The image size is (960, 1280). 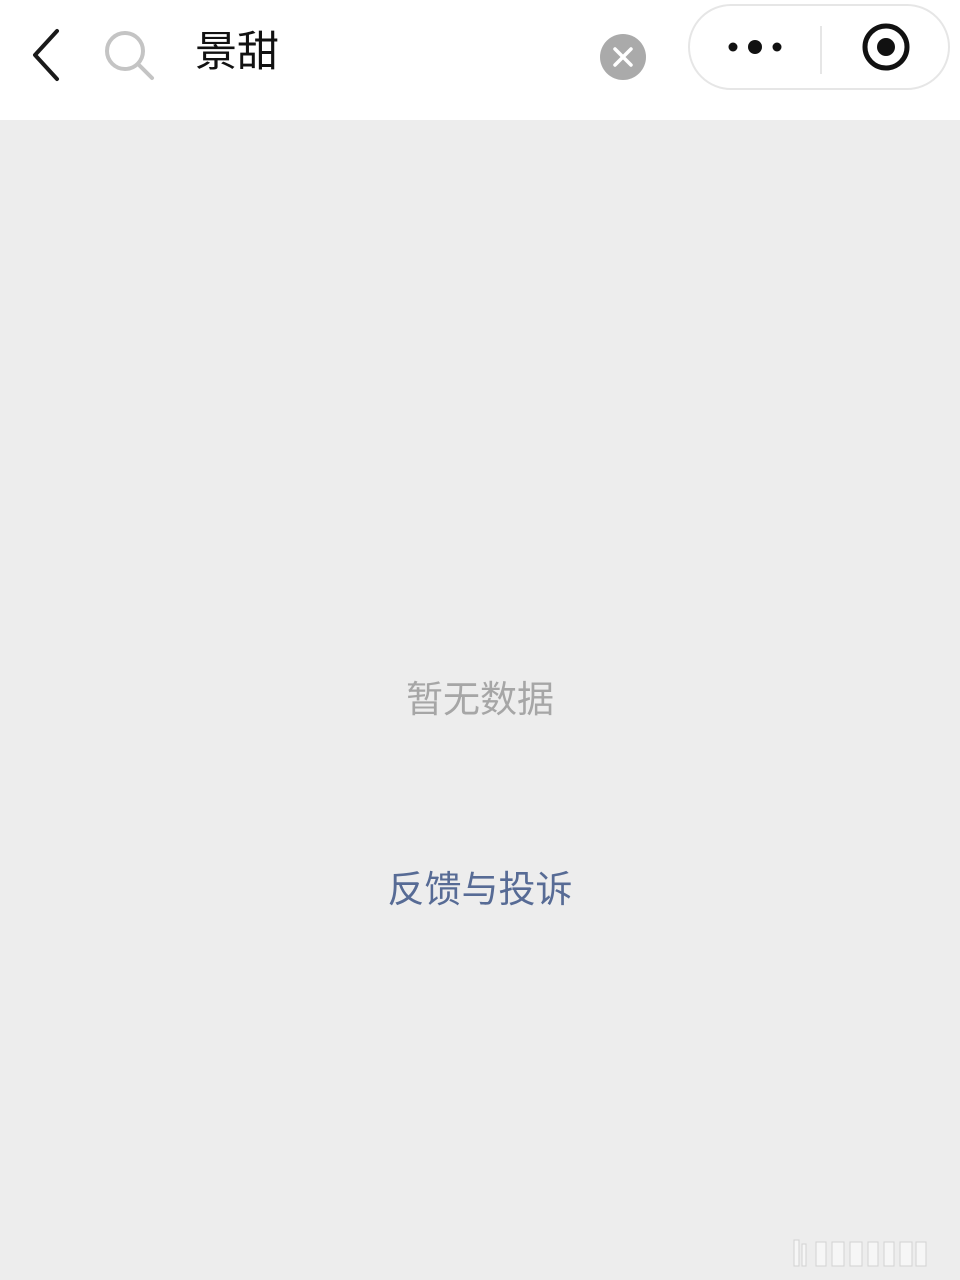 I want to click on search-icon, so click(x=129, y=55).